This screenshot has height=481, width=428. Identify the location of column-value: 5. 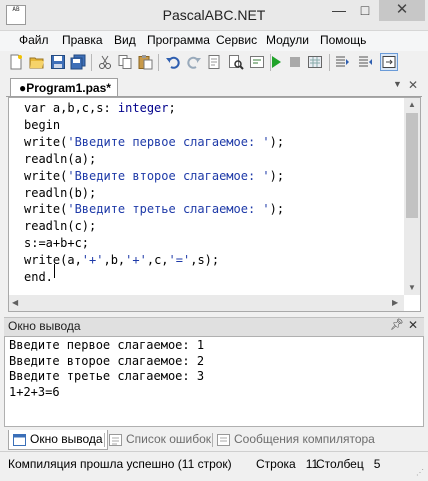
(377, 464).